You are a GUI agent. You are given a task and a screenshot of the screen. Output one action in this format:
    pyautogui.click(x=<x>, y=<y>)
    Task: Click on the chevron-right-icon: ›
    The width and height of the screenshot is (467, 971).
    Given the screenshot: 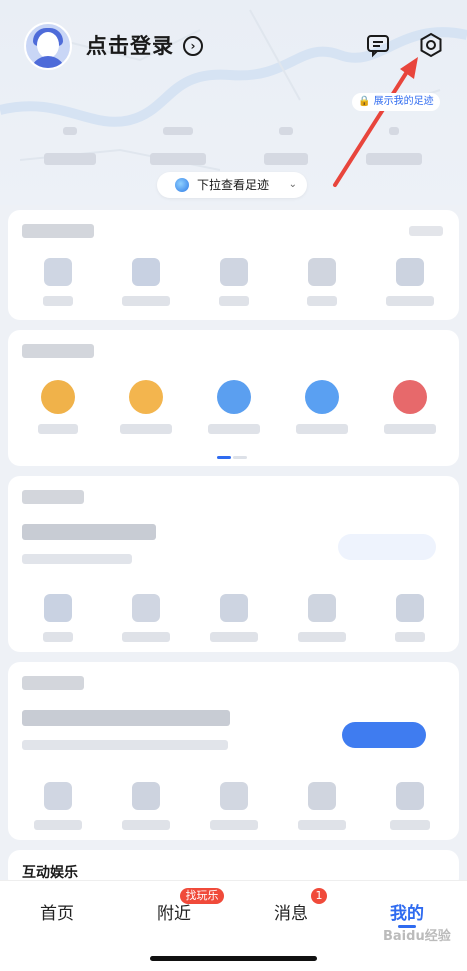 What is the action you would take?
    pyautogui.click(x=193, y=46)
    